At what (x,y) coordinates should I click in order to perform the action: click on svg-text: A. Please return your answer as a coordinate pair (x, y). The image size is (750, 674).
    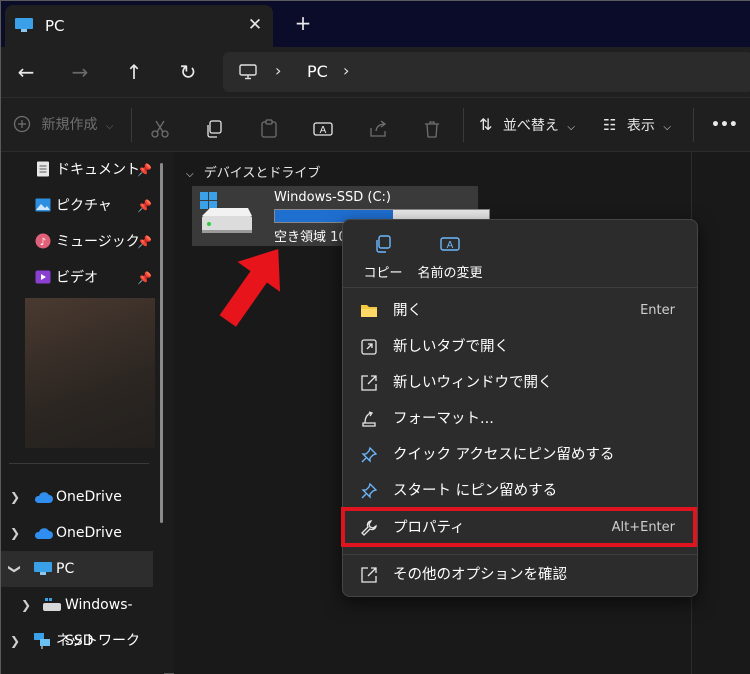
    Looking at the image, I should click on (323, 130).